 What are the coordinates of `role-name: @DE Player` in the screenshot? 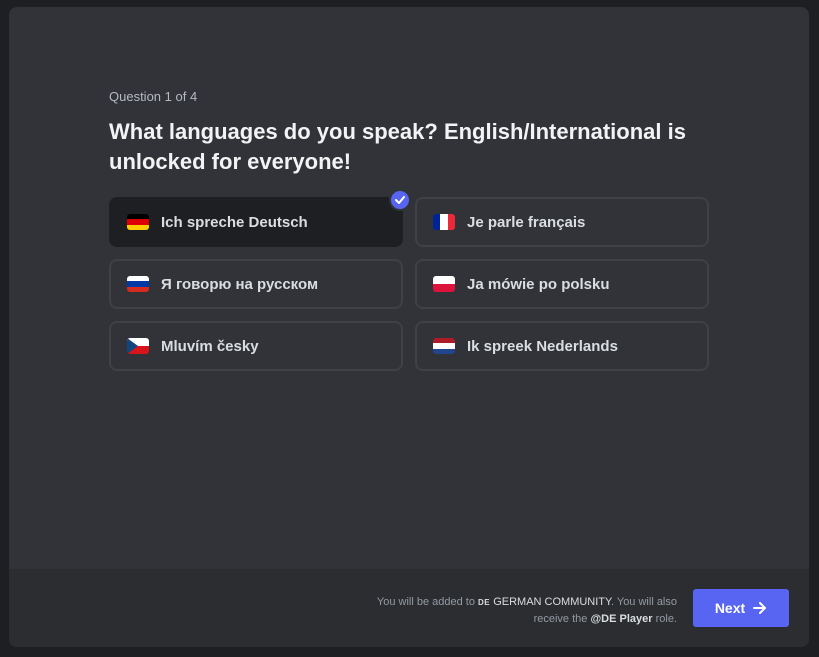 It's located at (621, 619).